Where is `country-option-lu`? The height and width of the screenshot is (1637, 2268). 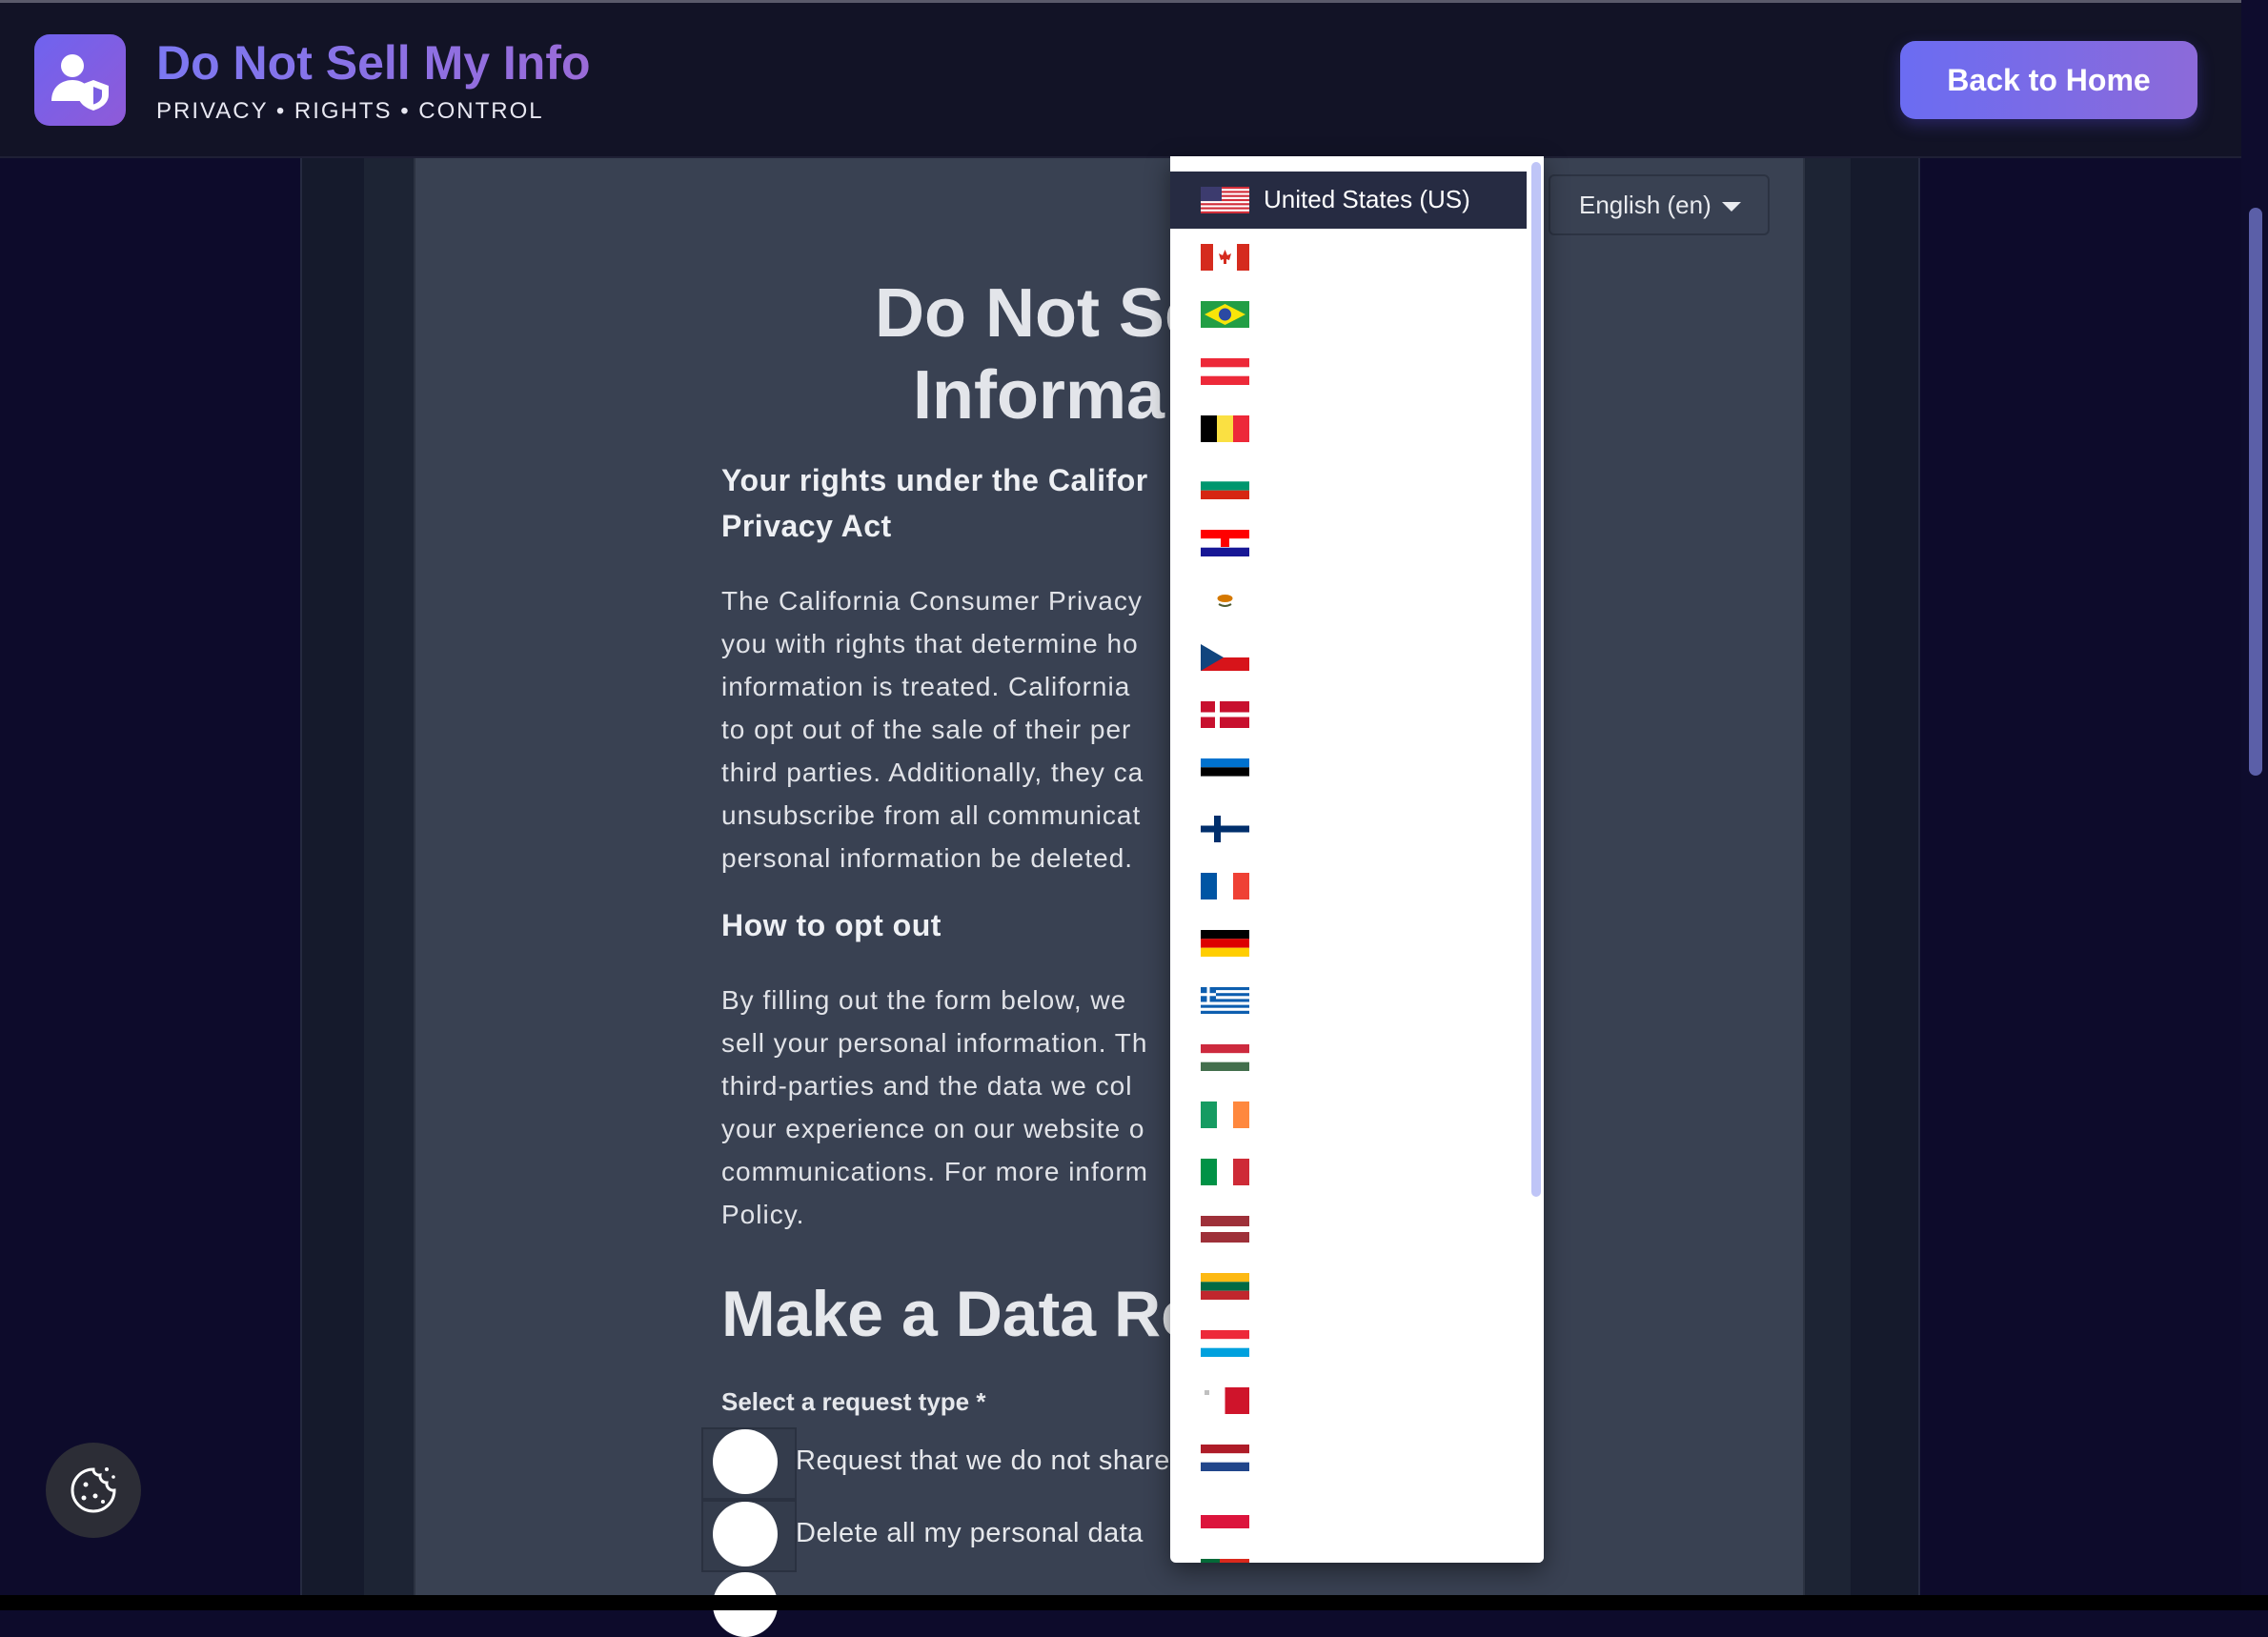 country-option-lu is located at coordinates (1348, 1343).